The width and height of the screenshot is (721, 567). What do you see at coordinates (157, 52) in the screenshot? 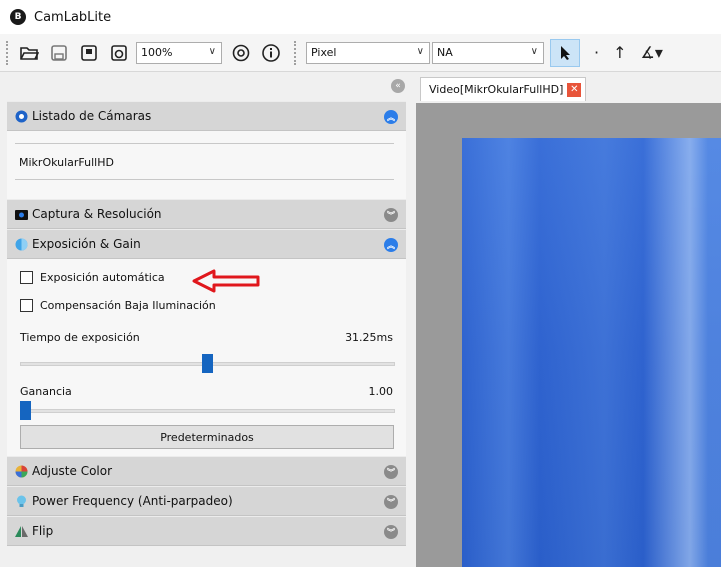
I see `zoom-value: 100%` at bounding box center [157, 52].